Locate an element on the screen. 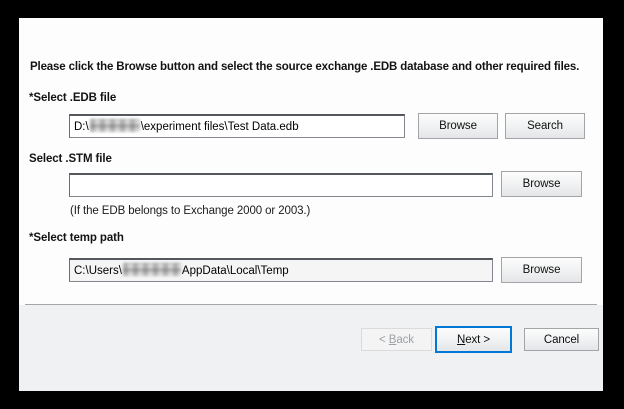  edb-browse-button: Browse is located at coordinates (458, 126).